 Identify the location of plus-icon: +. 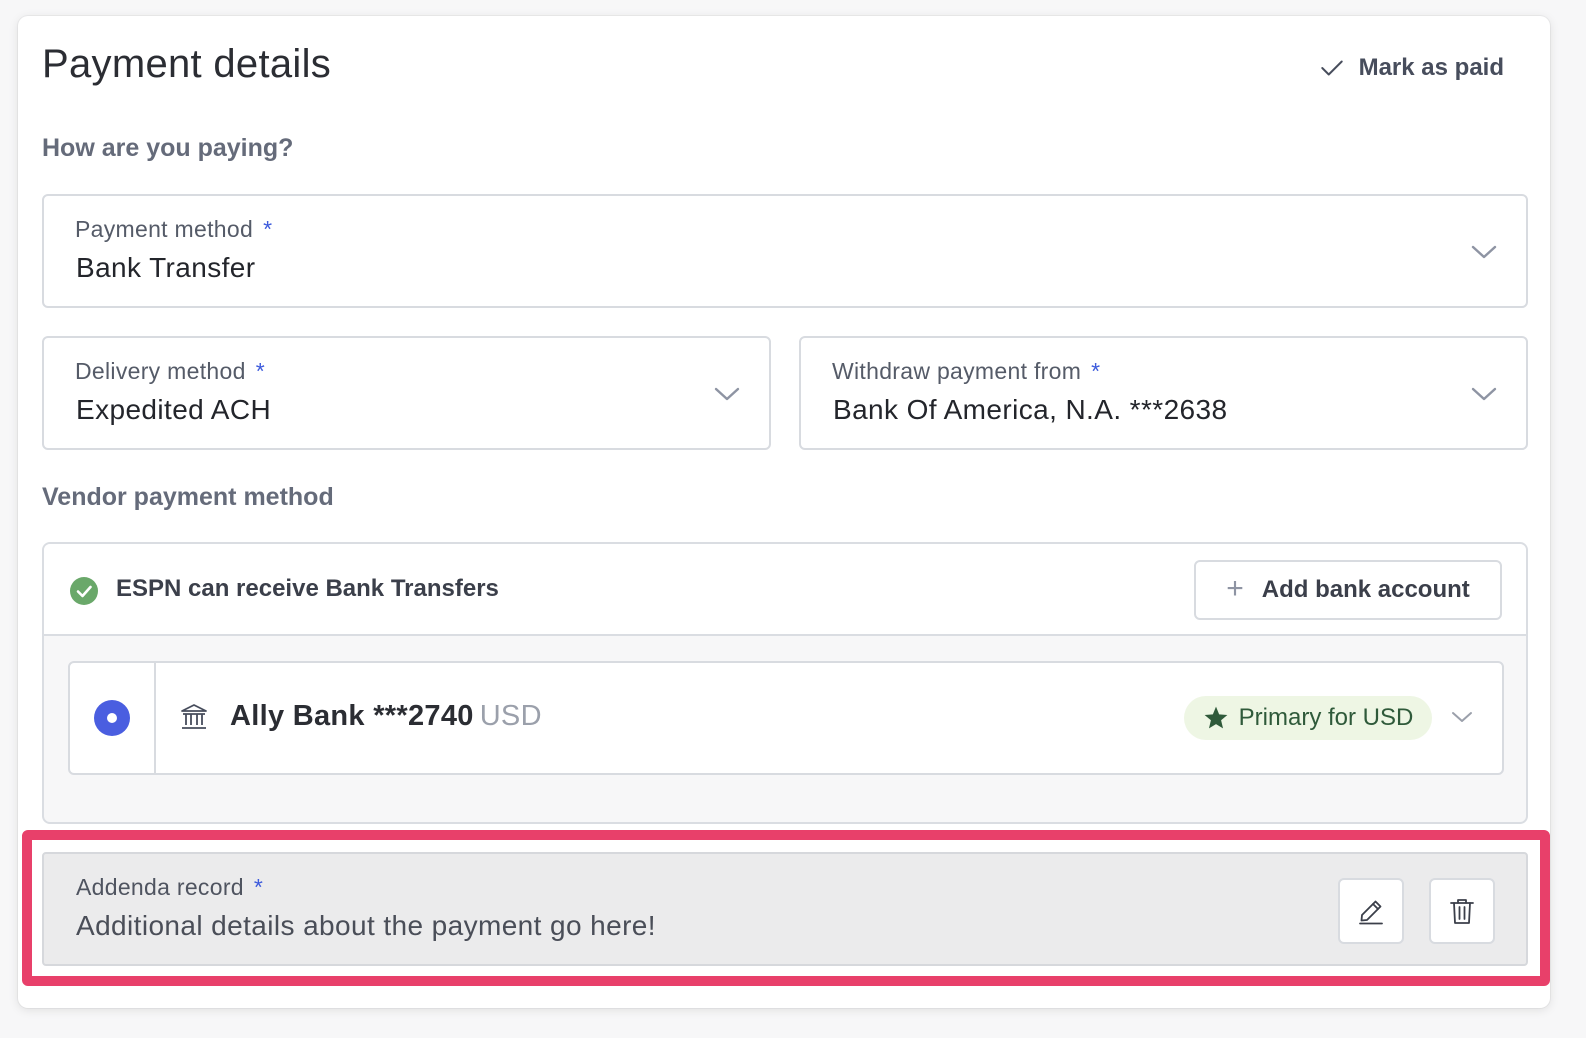
(1235, 588).